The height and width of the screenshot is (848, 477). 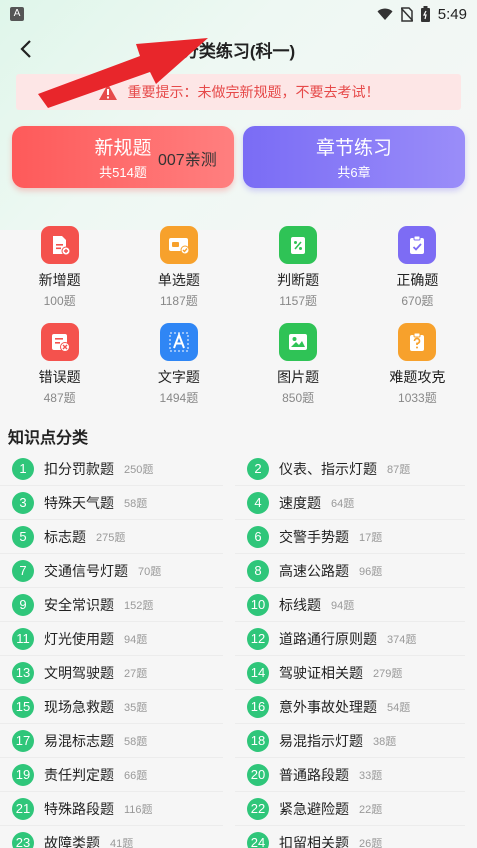 I want to click on category-correct: 正确题 670题, so click(x=417, y=267).